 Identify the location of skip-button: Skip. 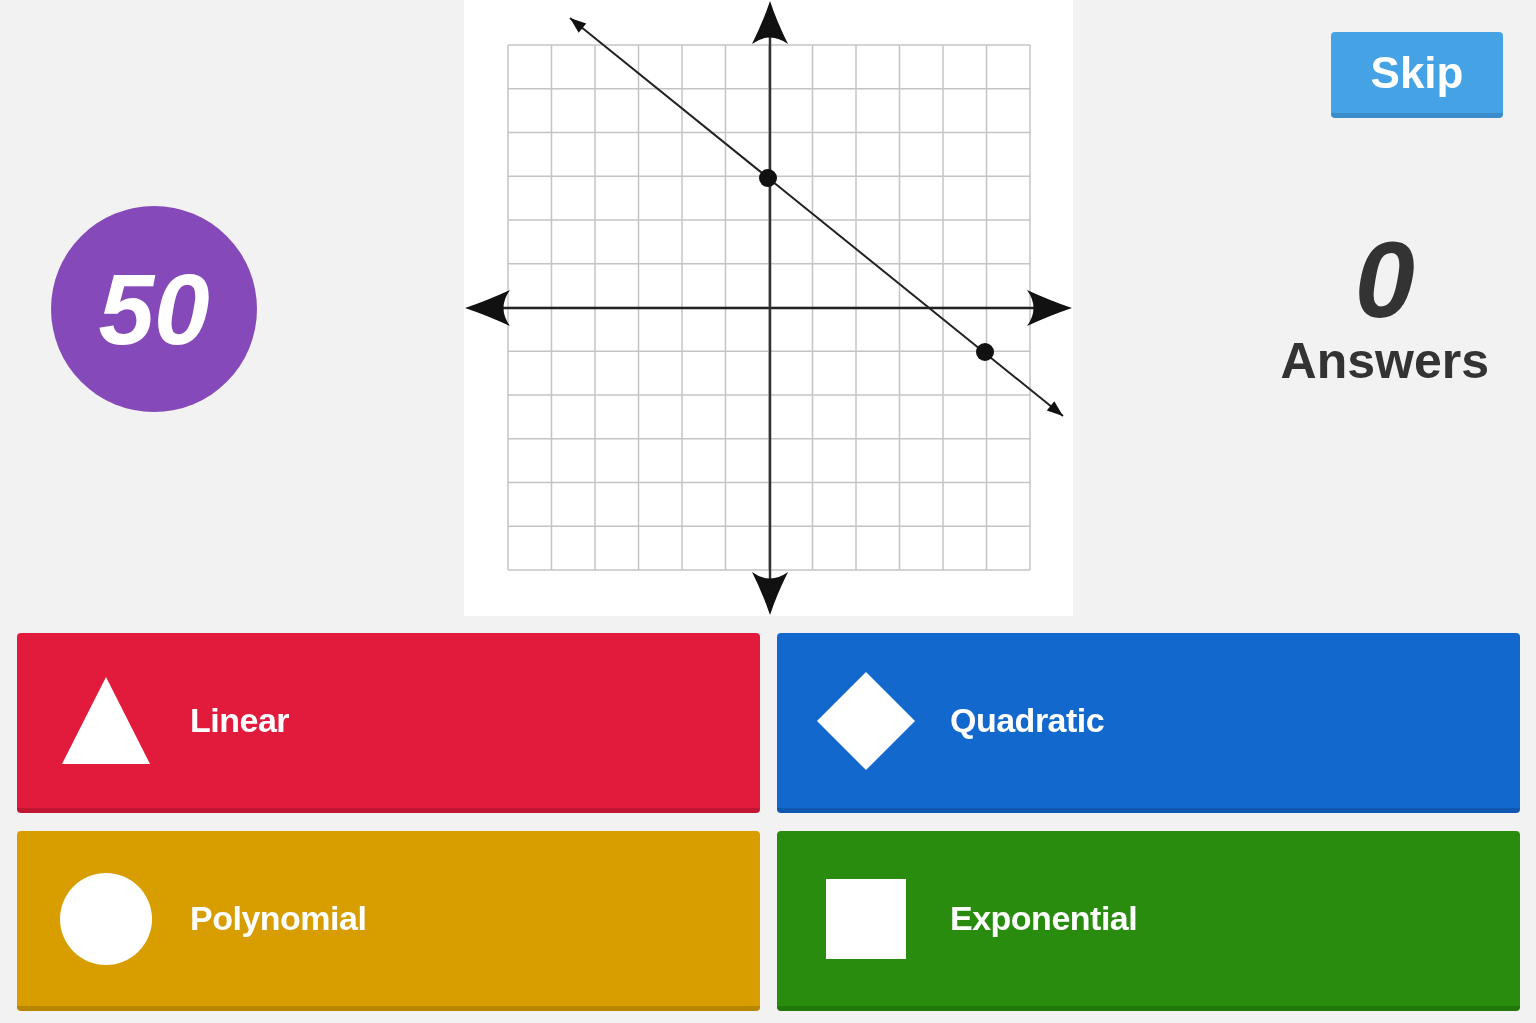
(1417, 75).